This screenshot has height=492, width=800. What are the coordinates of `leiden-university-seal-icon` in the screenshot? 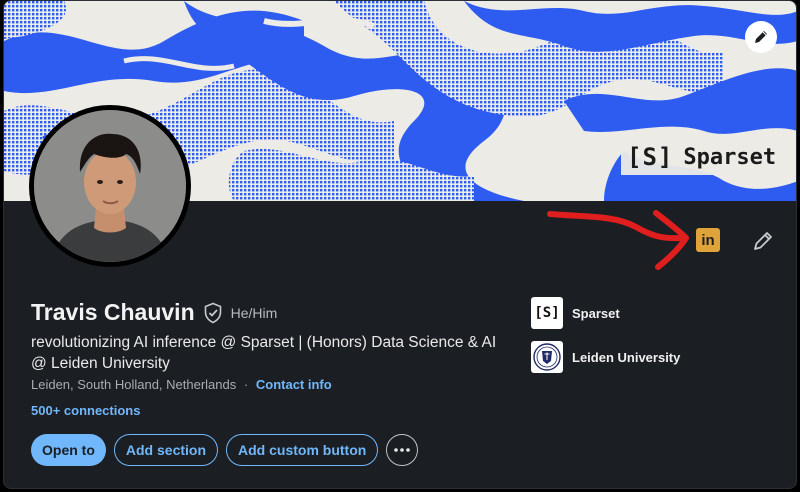 It's located at (547, 357).